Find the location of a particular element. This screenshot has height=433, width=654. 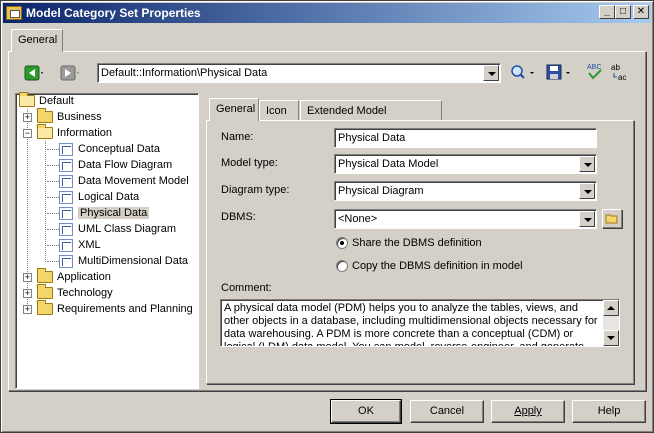

help-button-label: Help is located at coordinates (609, 411).